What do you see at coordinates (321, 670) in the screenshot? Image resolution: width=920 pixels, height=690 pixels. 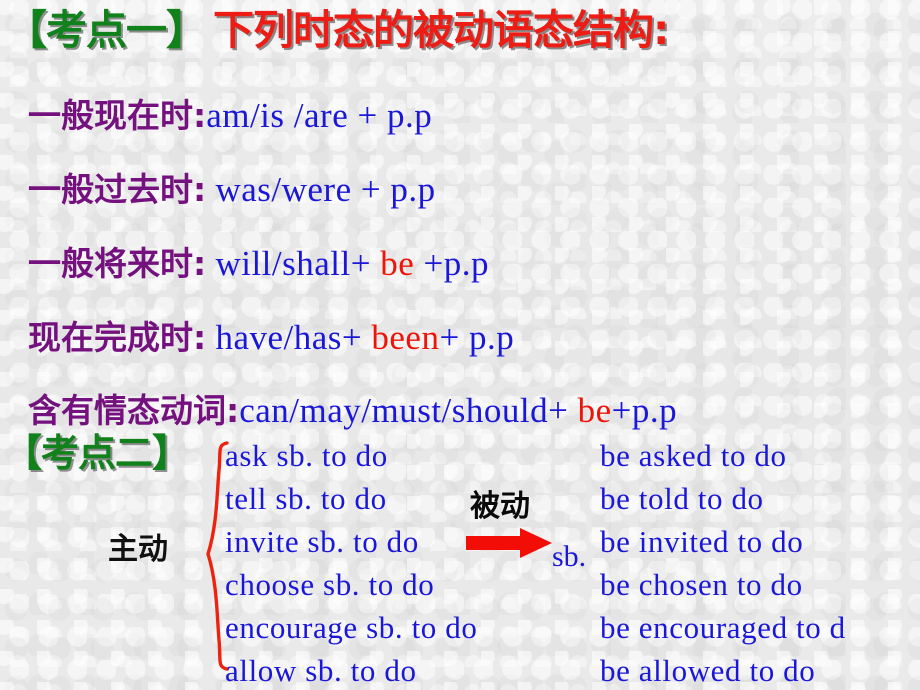 I see `verb-pair-active: allow sb. to do` at bounding box center [321, 670].